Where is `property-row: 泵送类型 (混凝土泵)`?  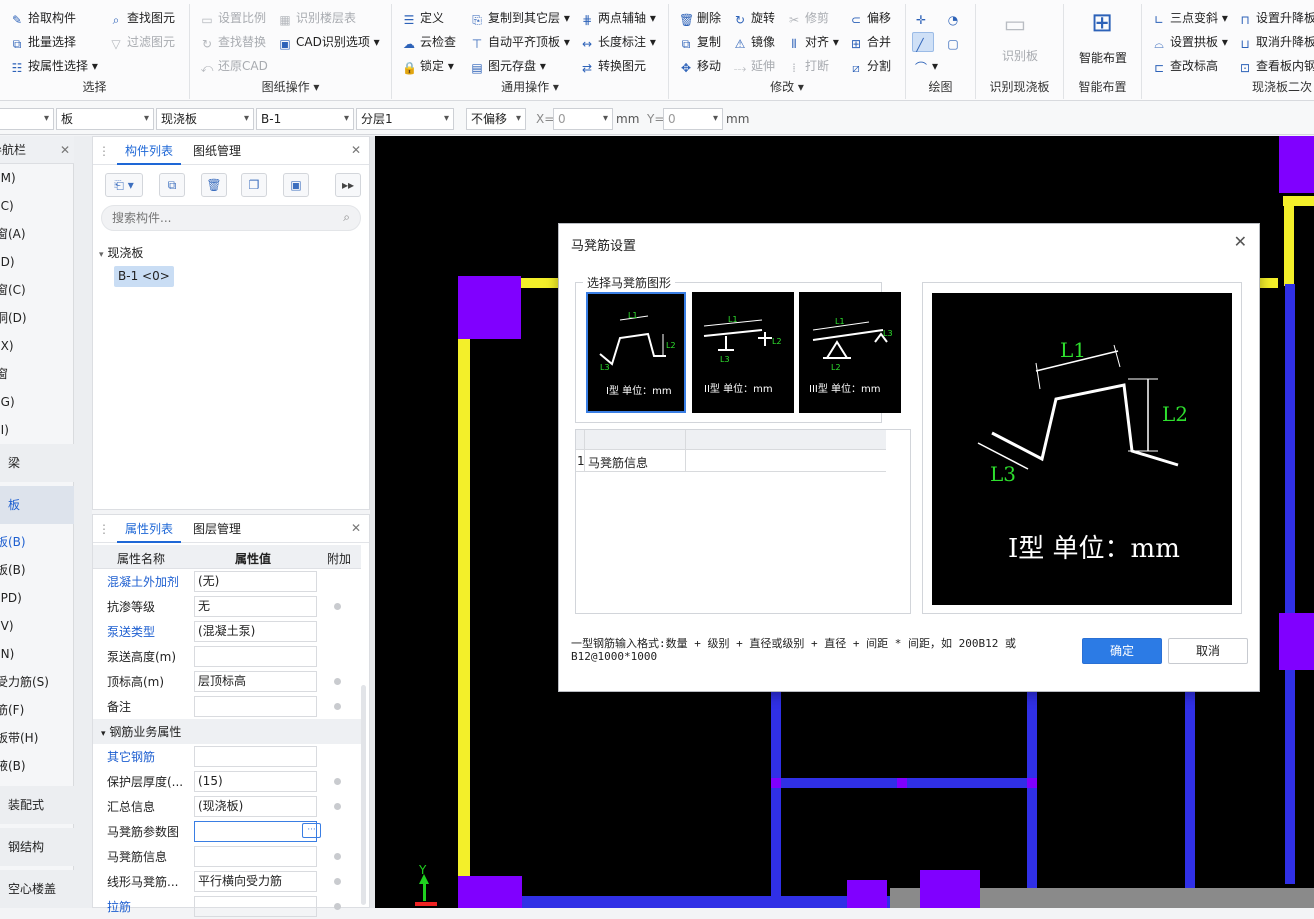
property-row: 泵送类型 (混凝土泵) is located at coordinates (231, 631).